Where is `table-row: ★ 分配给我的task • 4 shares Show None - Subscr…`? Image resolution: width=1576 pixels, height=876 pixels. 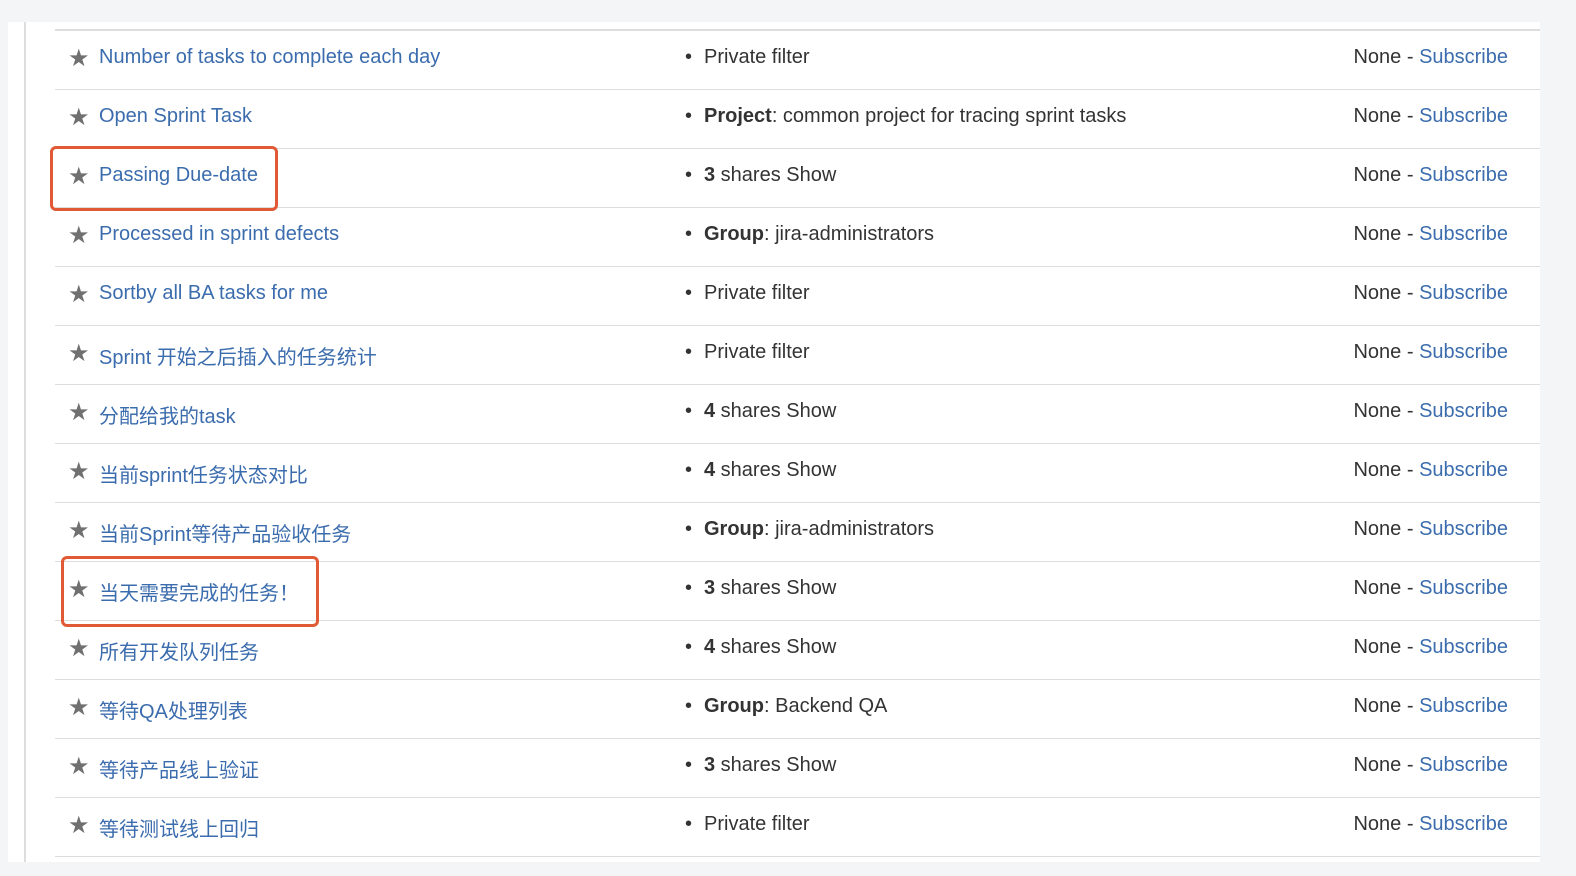
table-row: ★ 分配给我的task • 4 shares Show None - Subscr… is located at coordinates (797, 414).